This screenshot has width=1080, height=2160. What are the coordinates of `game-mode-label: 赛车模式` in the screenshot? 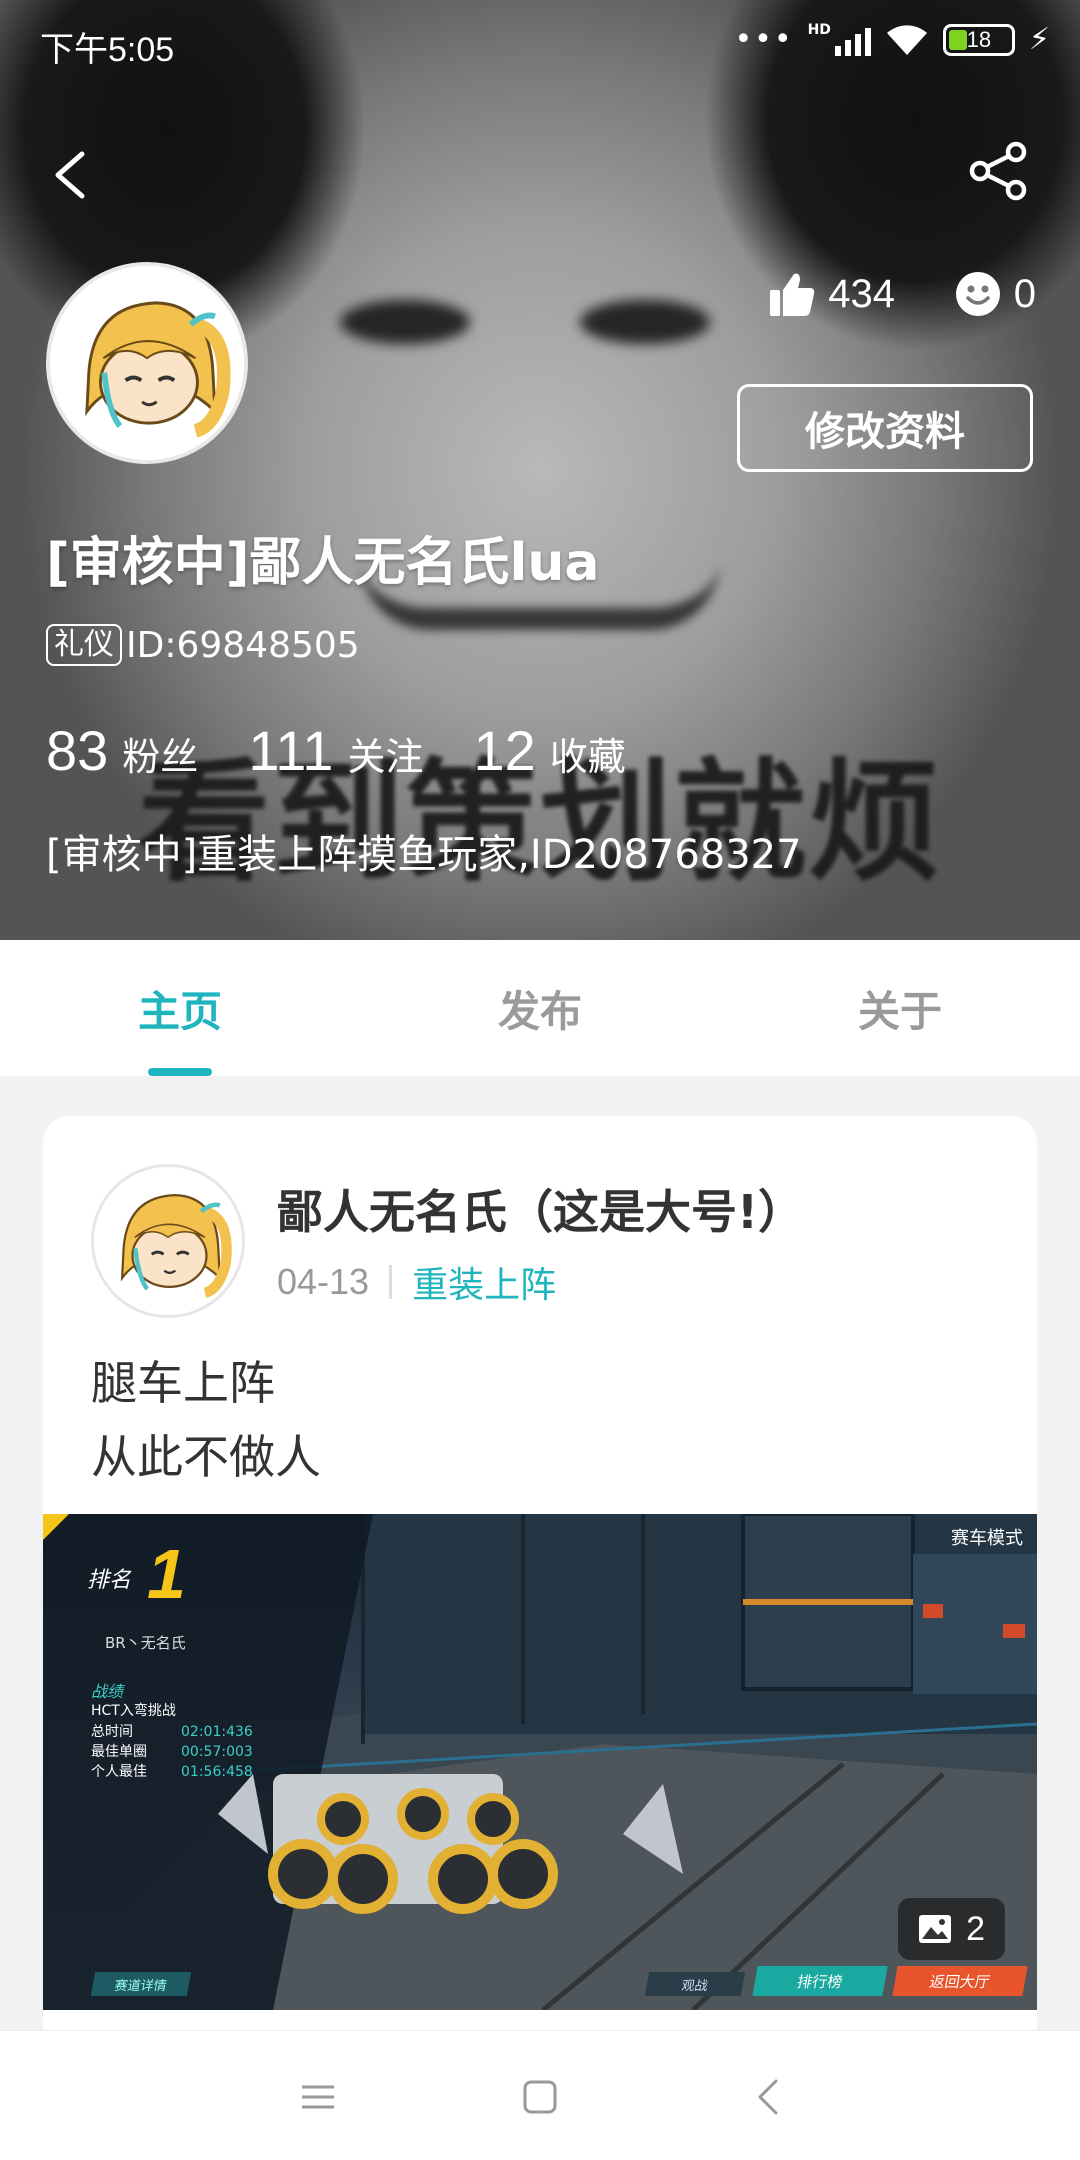 It's located at (987, 1538).